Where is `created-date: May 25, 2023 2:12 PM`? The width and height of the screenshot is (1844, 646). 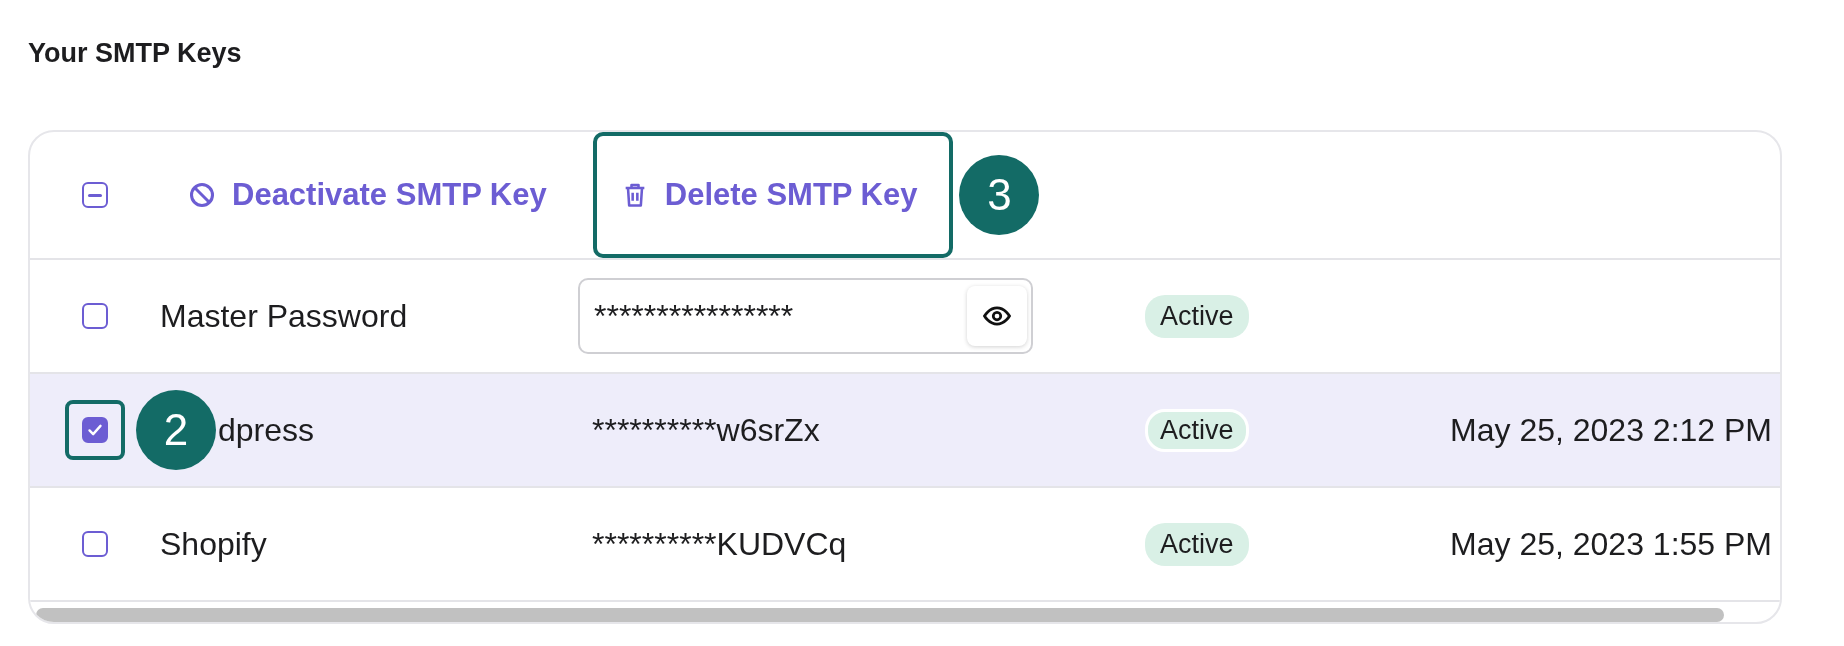 created-date: May 25, 2023 2:12 PM is located at coordinates (1611, 429).